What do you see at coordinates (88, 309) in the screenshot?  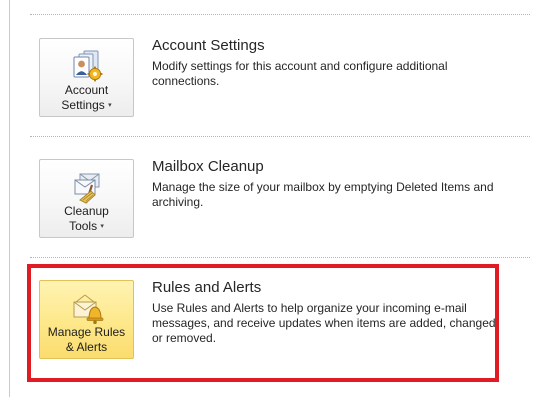 I see `manage-rules-alerts-icon` at bounding box center [88, 309].